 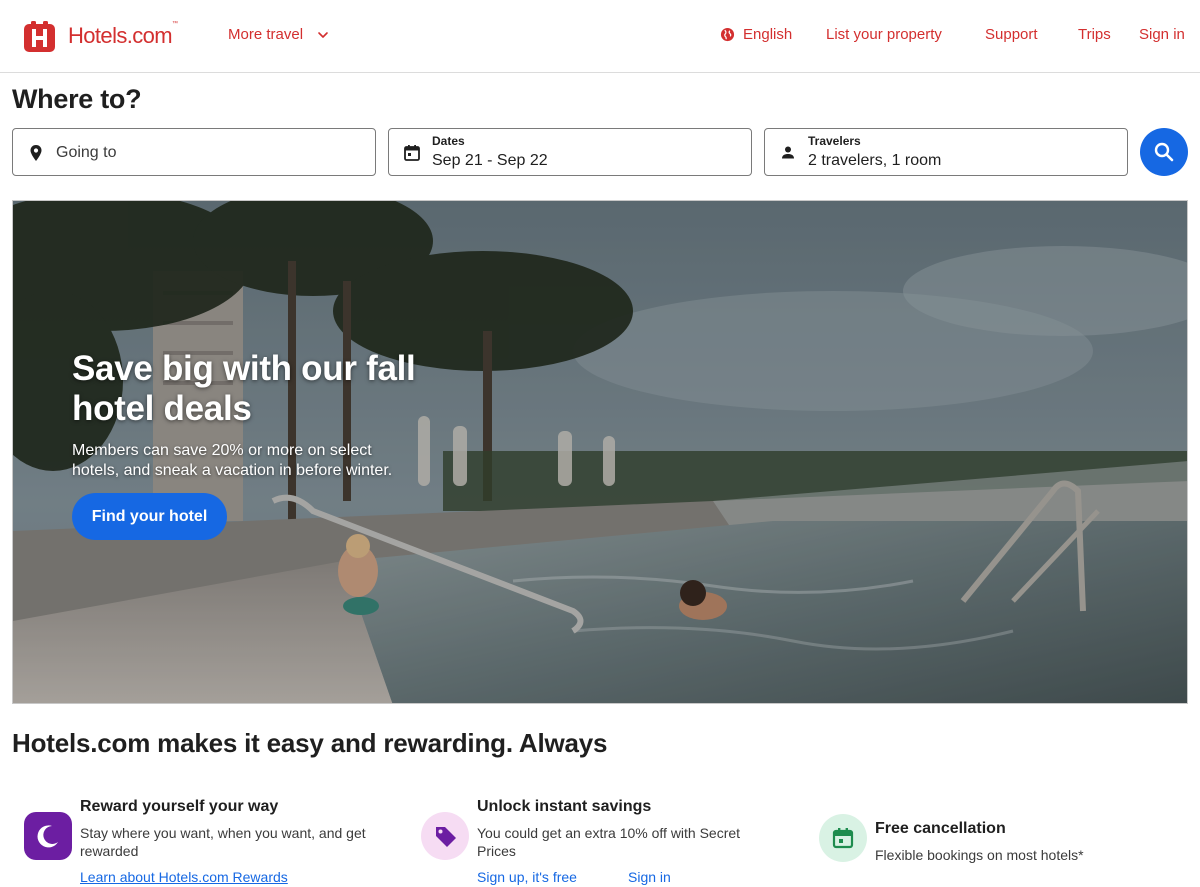 What do you see at coordinates (36, 153) in the screenshot?
I see `map-pin-icon` at bounding box center [36, 153].